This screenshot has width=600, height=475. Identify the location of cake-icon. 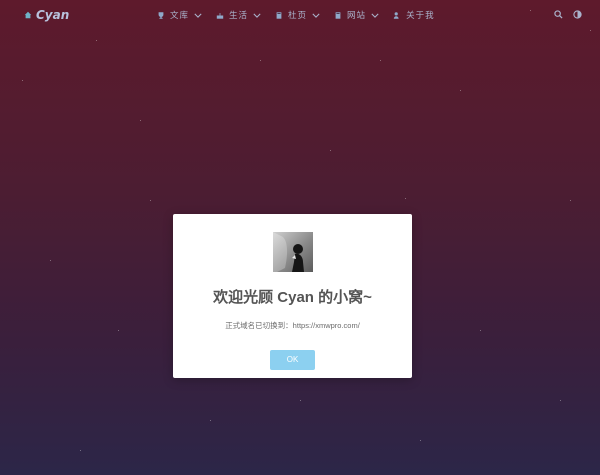
(220, 15).